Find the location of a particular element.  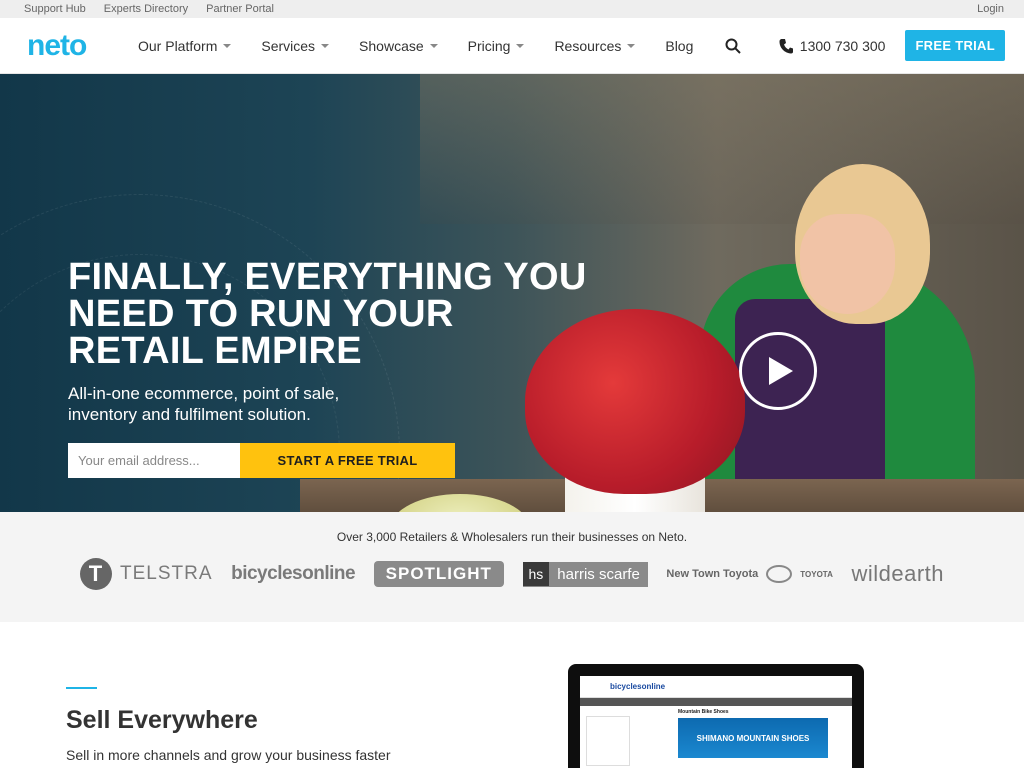

nav-item-showcase: Showcase is located at coordinates (398, 46).